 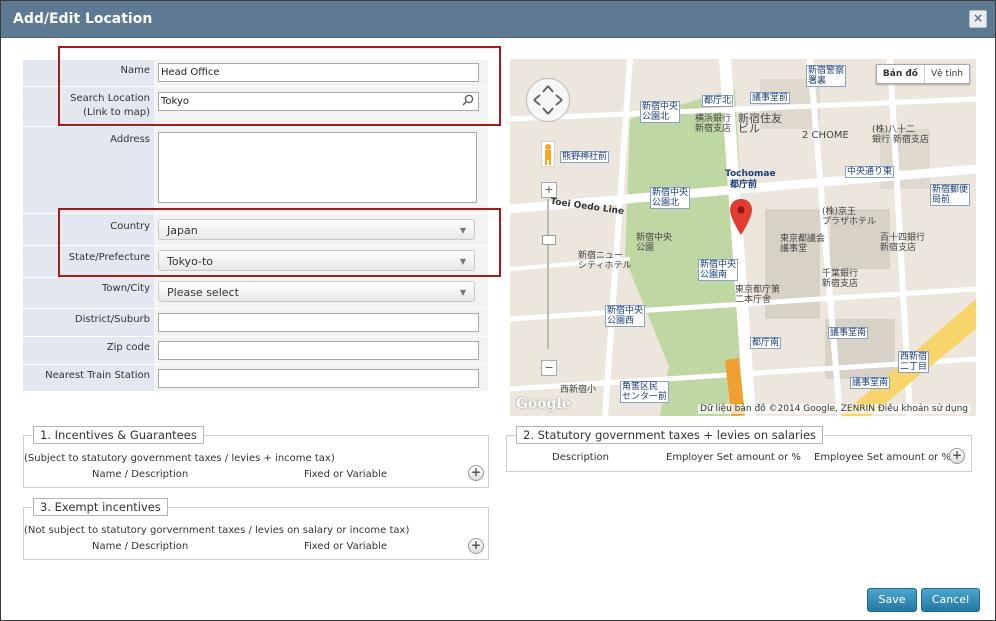 What do you see at coordinates (848, 333) in the screenshot?
I see `map-label-gijido-minami: 議事堂南` at bounding box center [848, 333].